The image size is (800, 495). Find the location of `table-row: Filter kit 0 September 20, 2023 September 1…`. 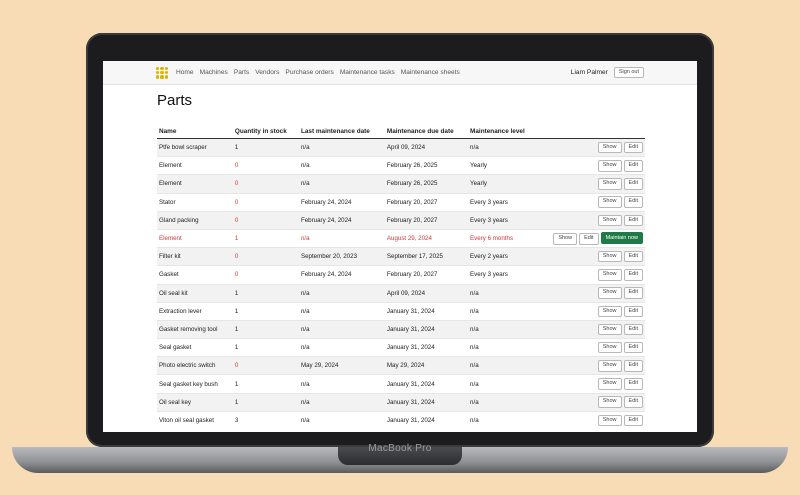

table-row: Filter kit 0 September 20, 2023 September 1… is located at coordinates (401, 256).